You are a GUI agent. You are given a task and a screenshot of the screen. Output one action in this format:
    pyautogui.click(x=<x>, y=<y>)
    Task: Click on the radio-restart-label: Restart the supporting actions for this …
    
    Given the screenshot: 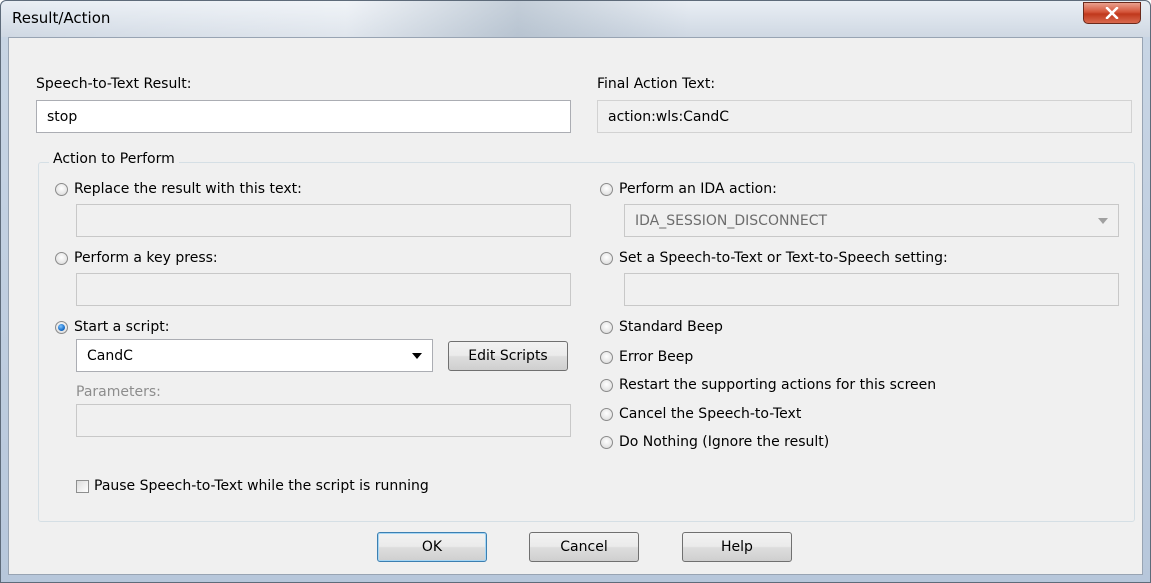 What is the action you would take?
    pyautogui.click(x=778, y=385)
    